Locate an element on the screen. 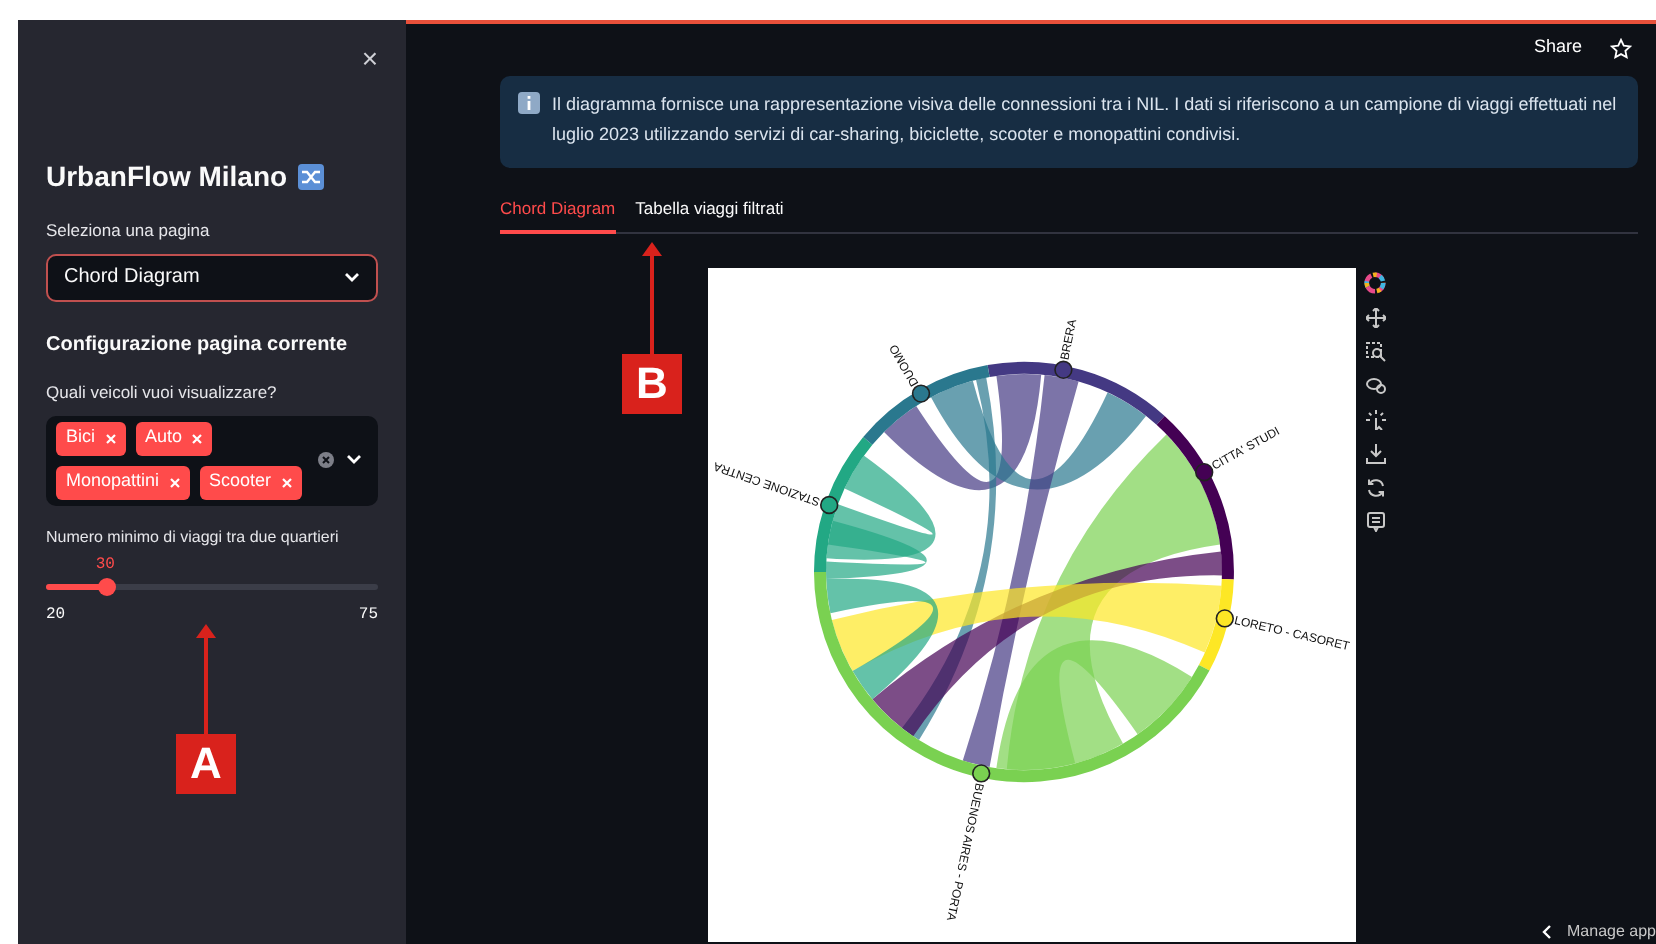 This screenshot has width=1656, height=944. vehicle-tag: Bici is located at coordinates (91, 438).